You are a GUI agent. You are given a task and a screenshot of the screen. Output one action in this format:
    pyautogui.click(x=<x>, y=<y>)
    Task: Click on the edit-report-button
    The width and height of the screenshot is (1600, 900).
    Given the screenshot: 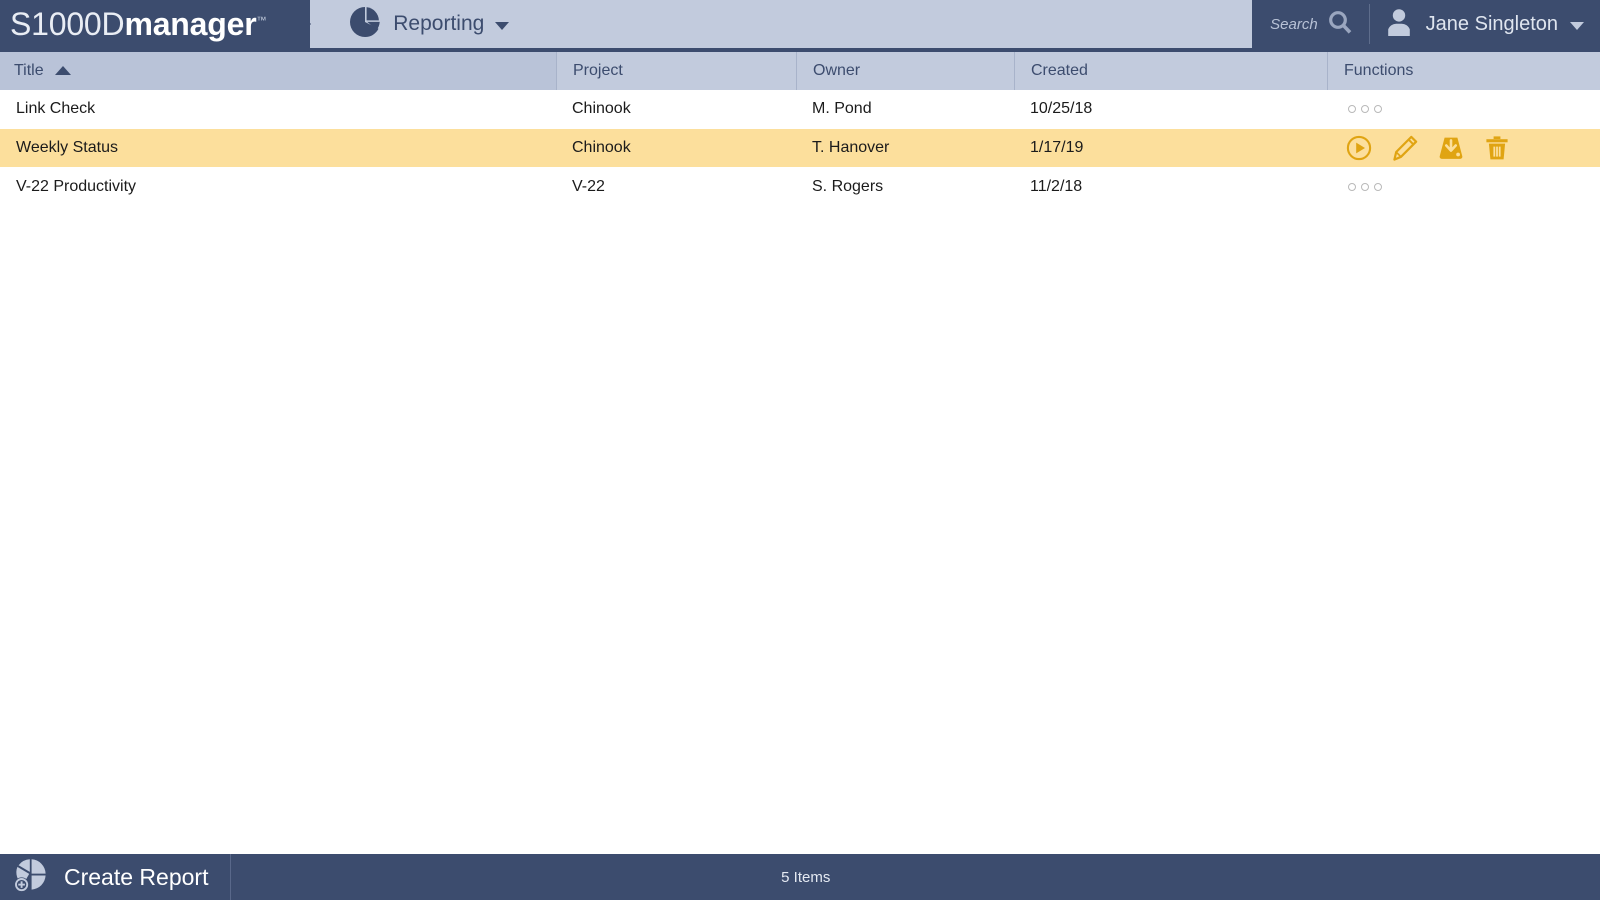 What is the action you would take?
    pyautogui.click(x=1405, y=148)
    